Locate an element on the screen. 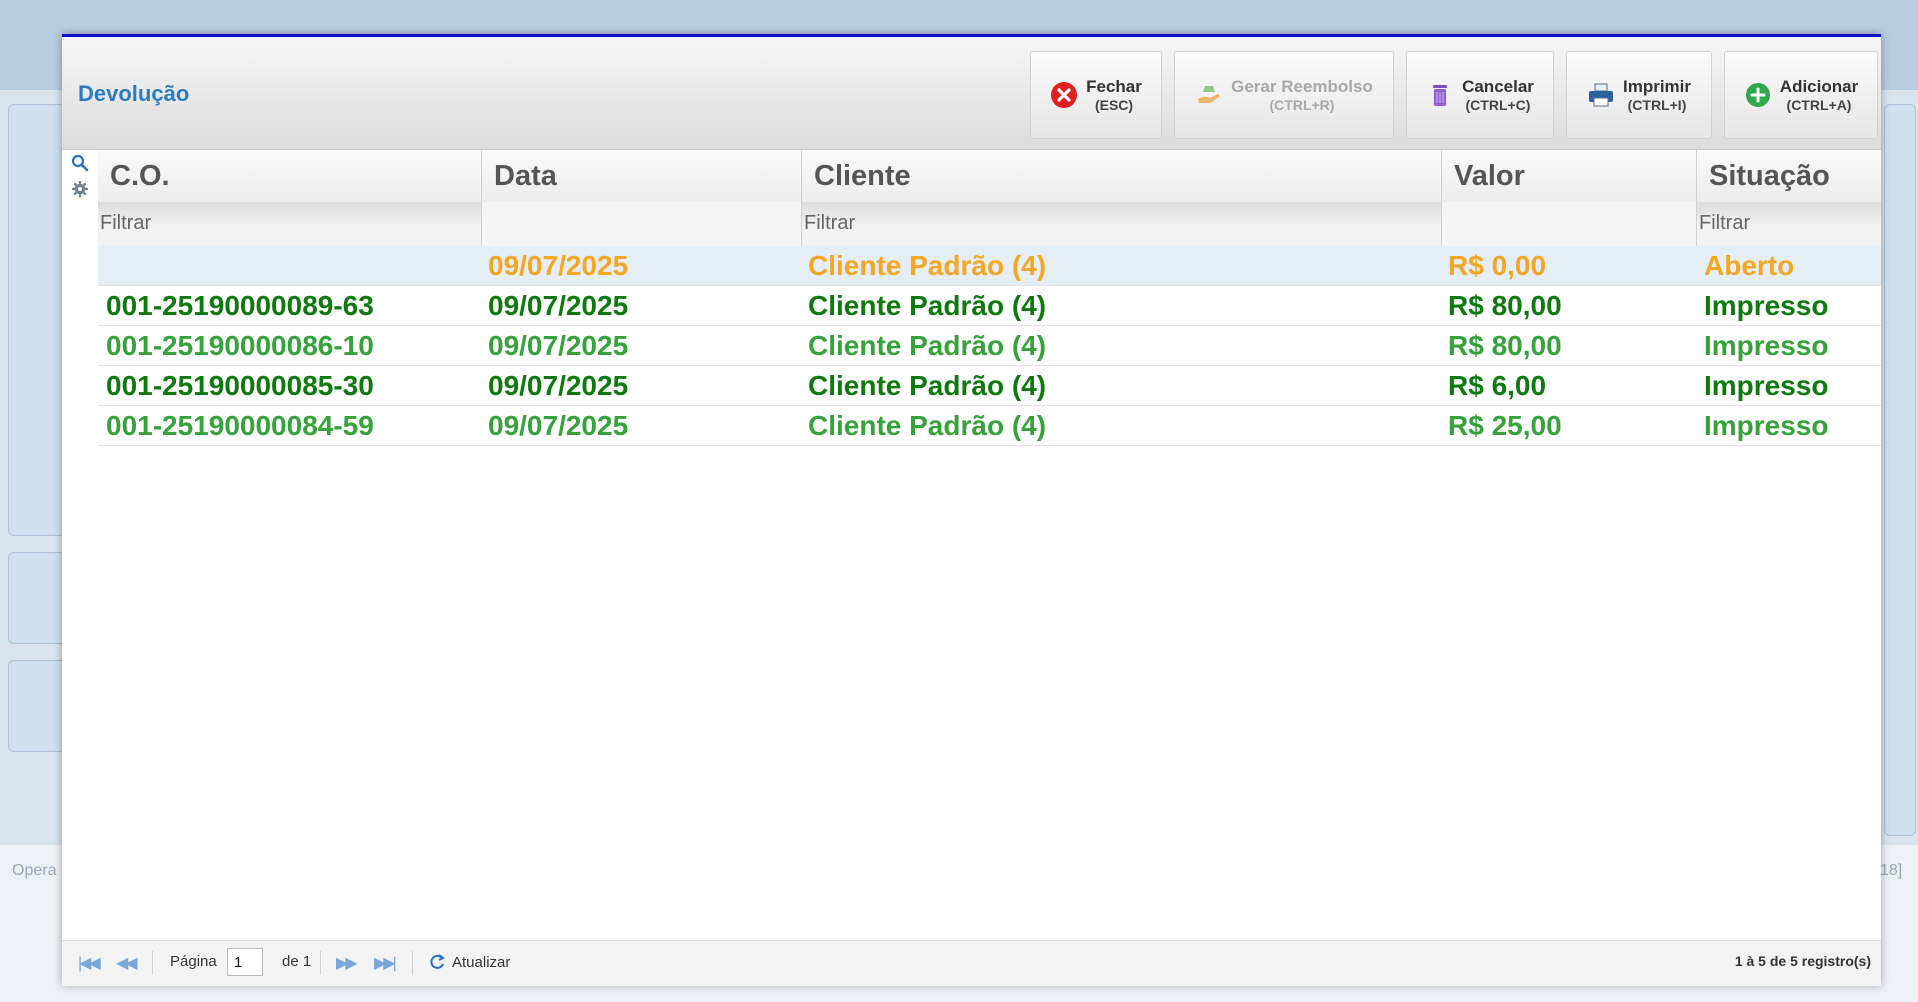  add-button: Adicionar (CTRL+A) is located at coordinates (1801, 95).